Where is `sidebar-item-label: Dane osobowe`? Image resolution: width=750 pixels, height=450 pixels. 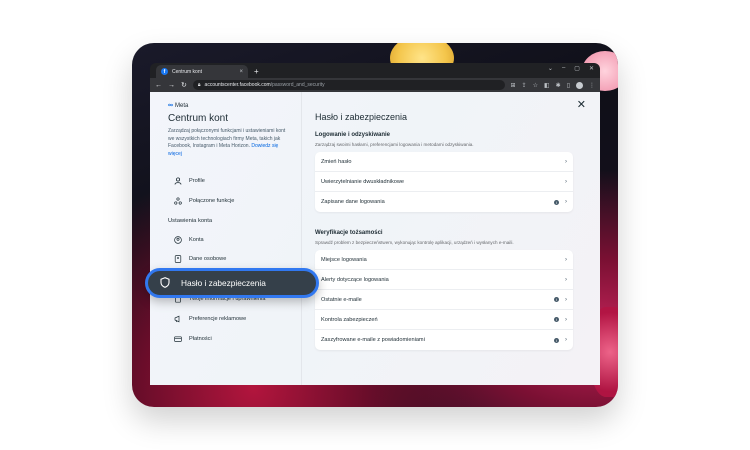
sidebar-item-label: Dane osobowe is located at coordinates (208, 259).